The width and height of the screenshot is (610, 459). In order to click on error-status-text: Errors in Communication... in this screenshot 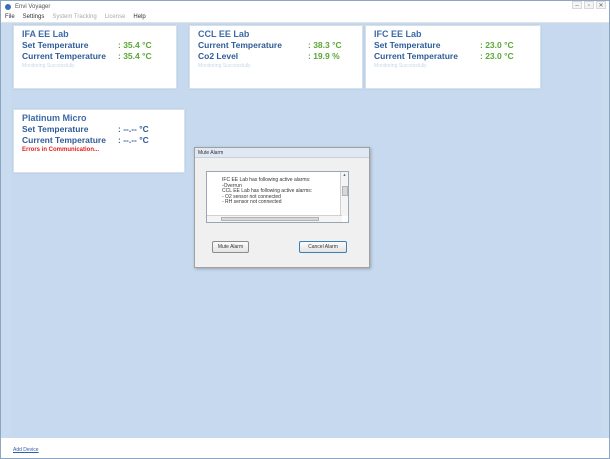, I will do `click(61, 150)`.